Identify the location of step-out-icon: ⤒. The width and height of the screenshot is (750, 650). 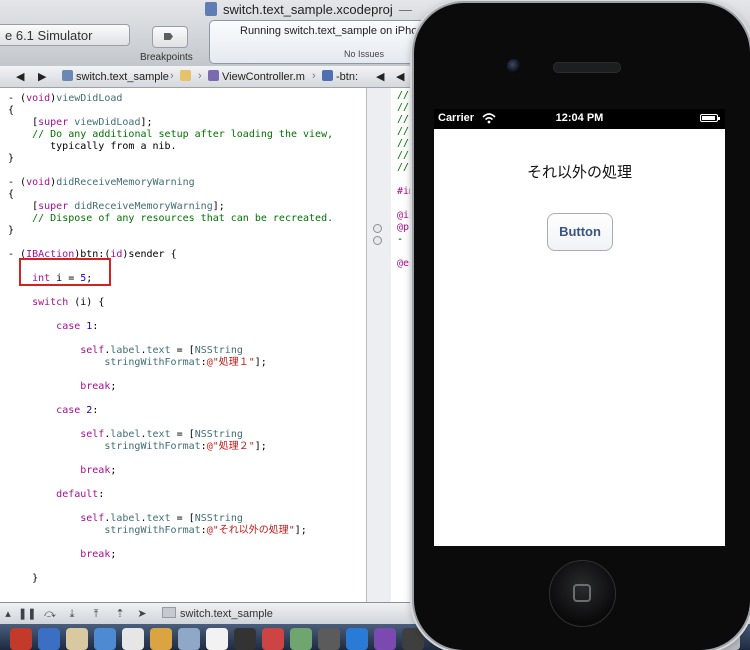
(96, 614).